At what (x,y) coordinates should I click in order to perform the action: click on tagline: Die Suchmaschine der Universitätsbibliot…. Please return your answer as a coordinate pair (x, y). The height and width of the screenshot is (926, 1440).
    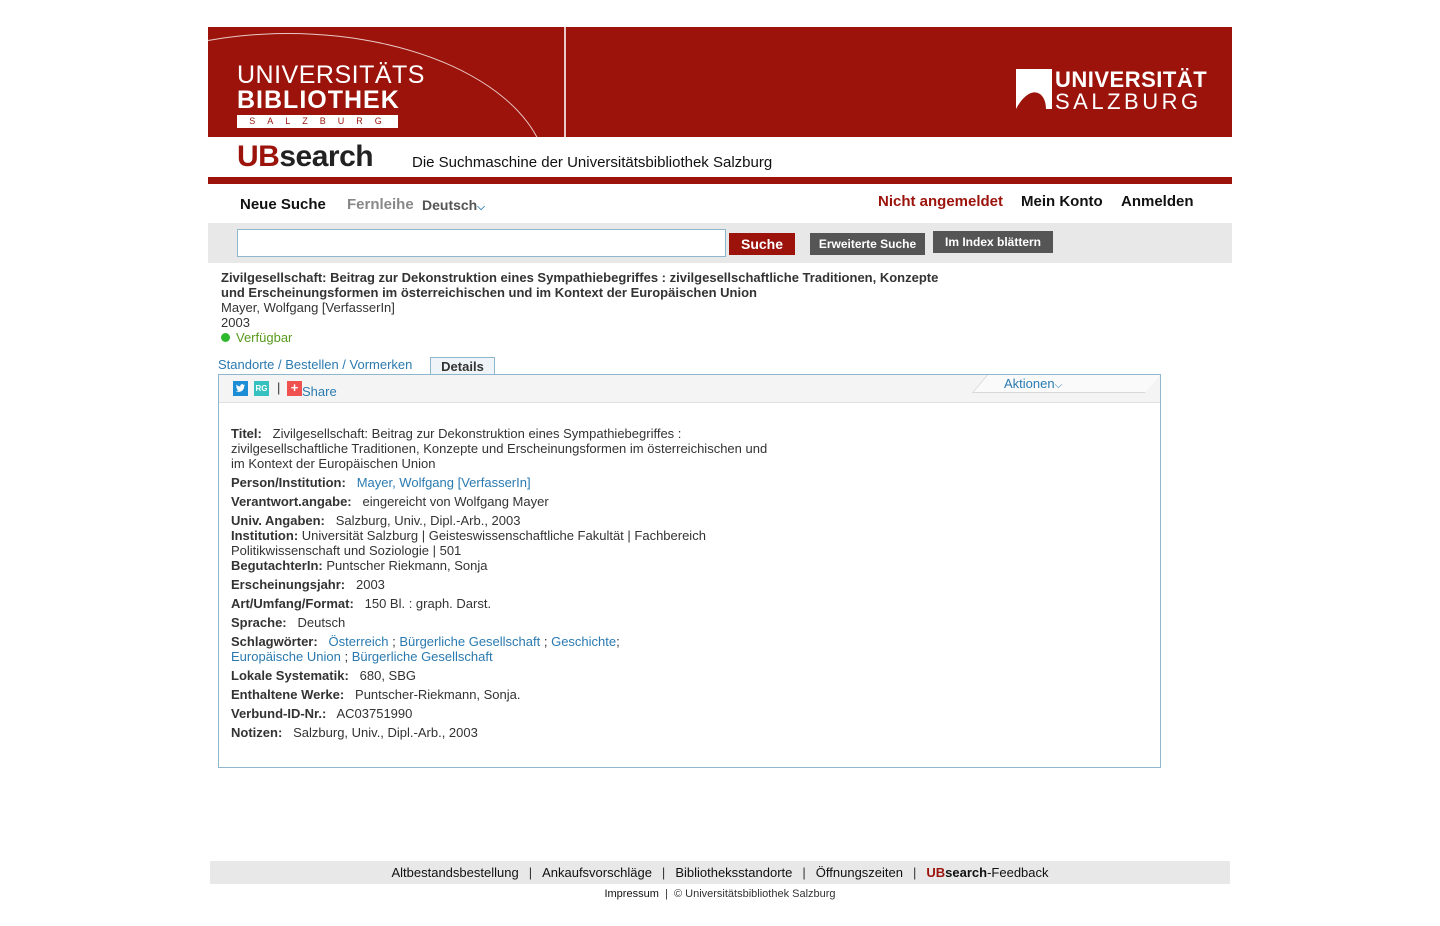
    Looking at the image, I should click on (592, 162).